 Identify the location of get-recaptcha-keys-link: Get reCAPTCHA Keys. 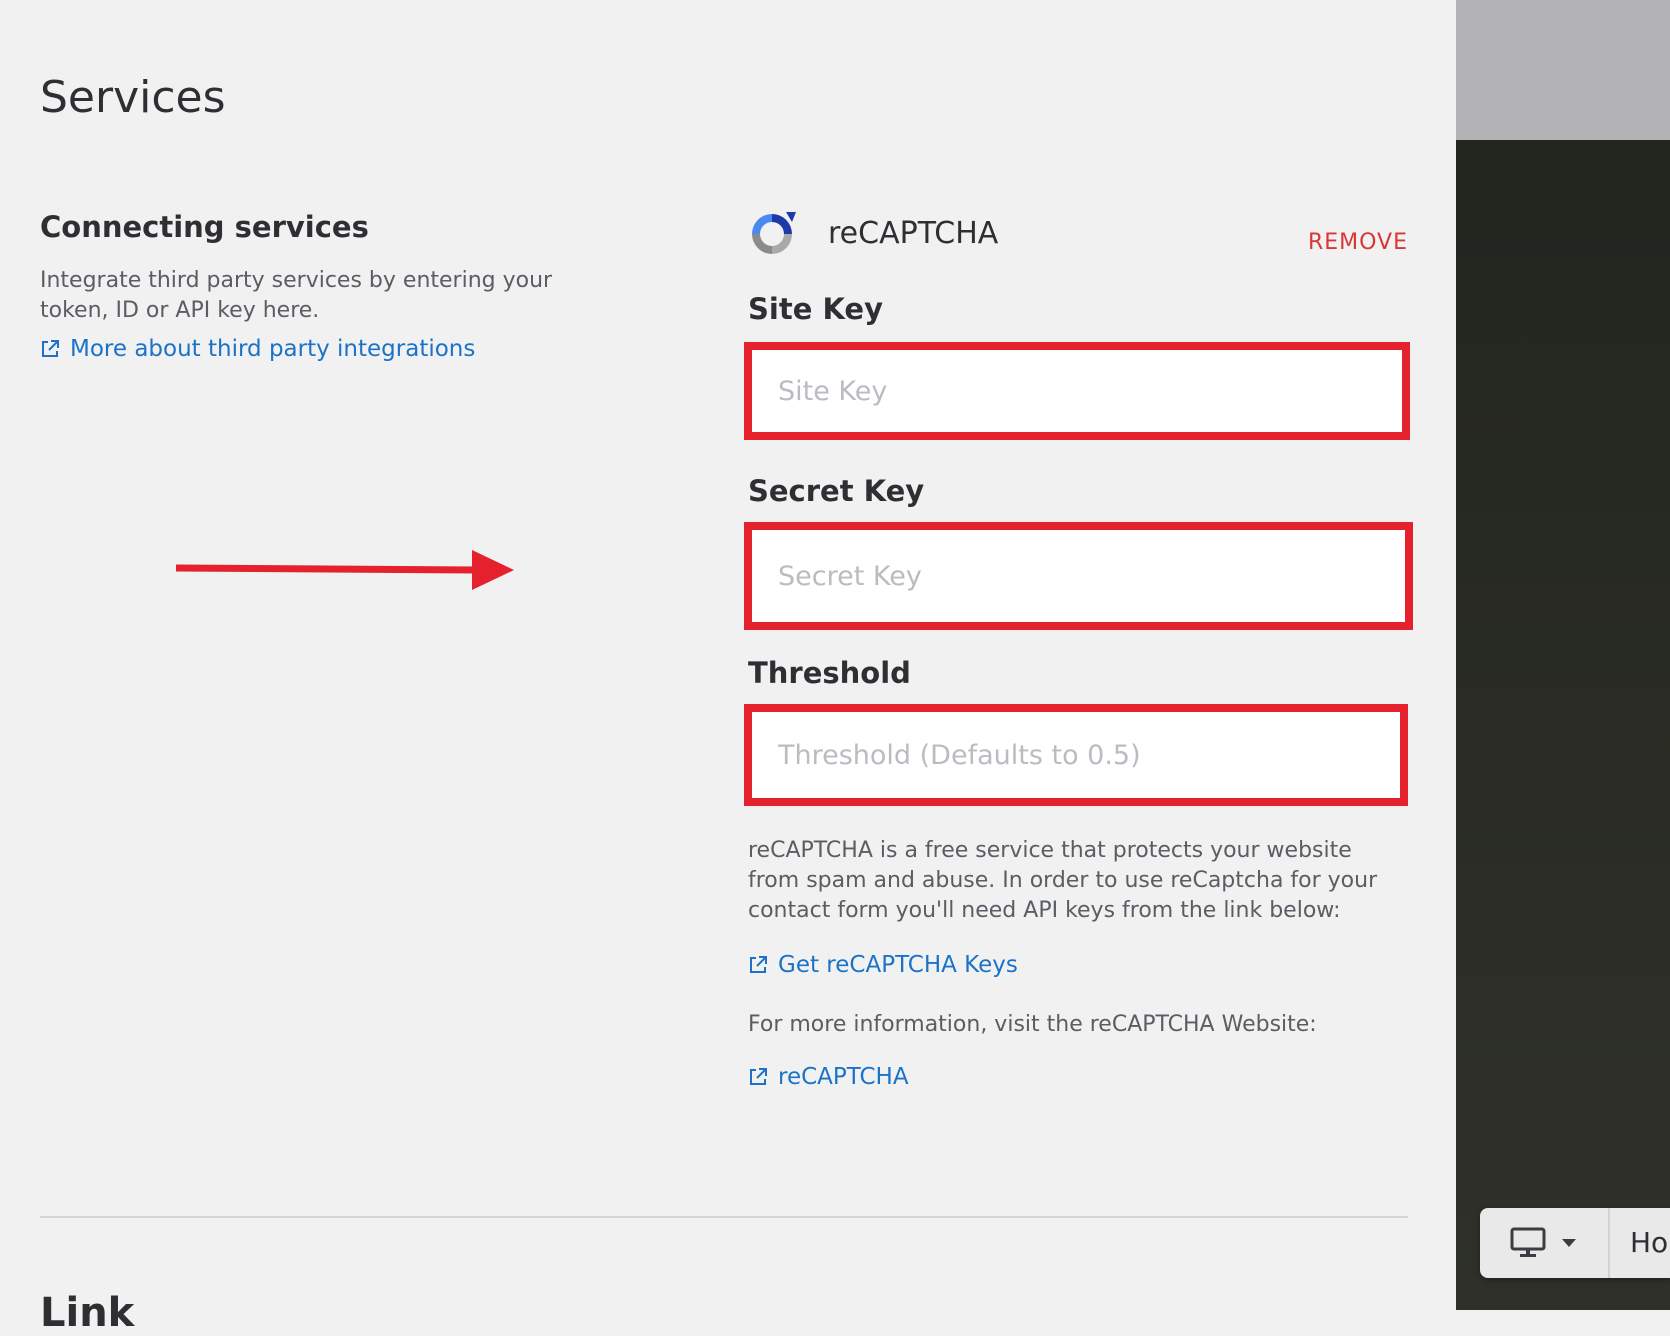
(883, 965).